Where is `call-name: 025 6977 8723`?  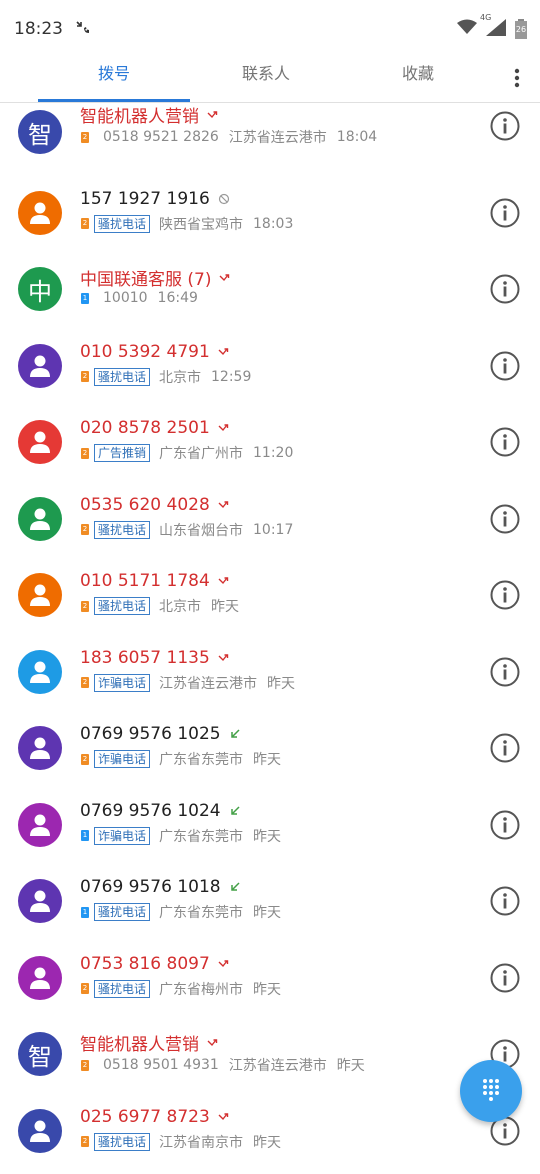
call-name: 025 6977 8723 is located at coordinates (155, 1117).